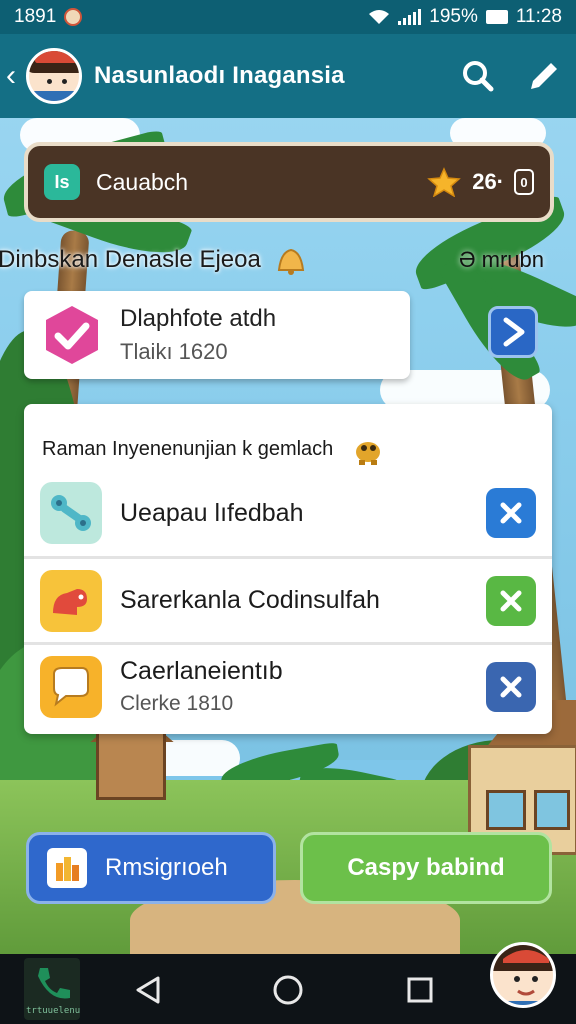 This screenshot has width=576, height=1024. Describe the element at coordinates (174, 351) in the screenshot. I see `task-subtitle: Tlaikı 1620` at that location.